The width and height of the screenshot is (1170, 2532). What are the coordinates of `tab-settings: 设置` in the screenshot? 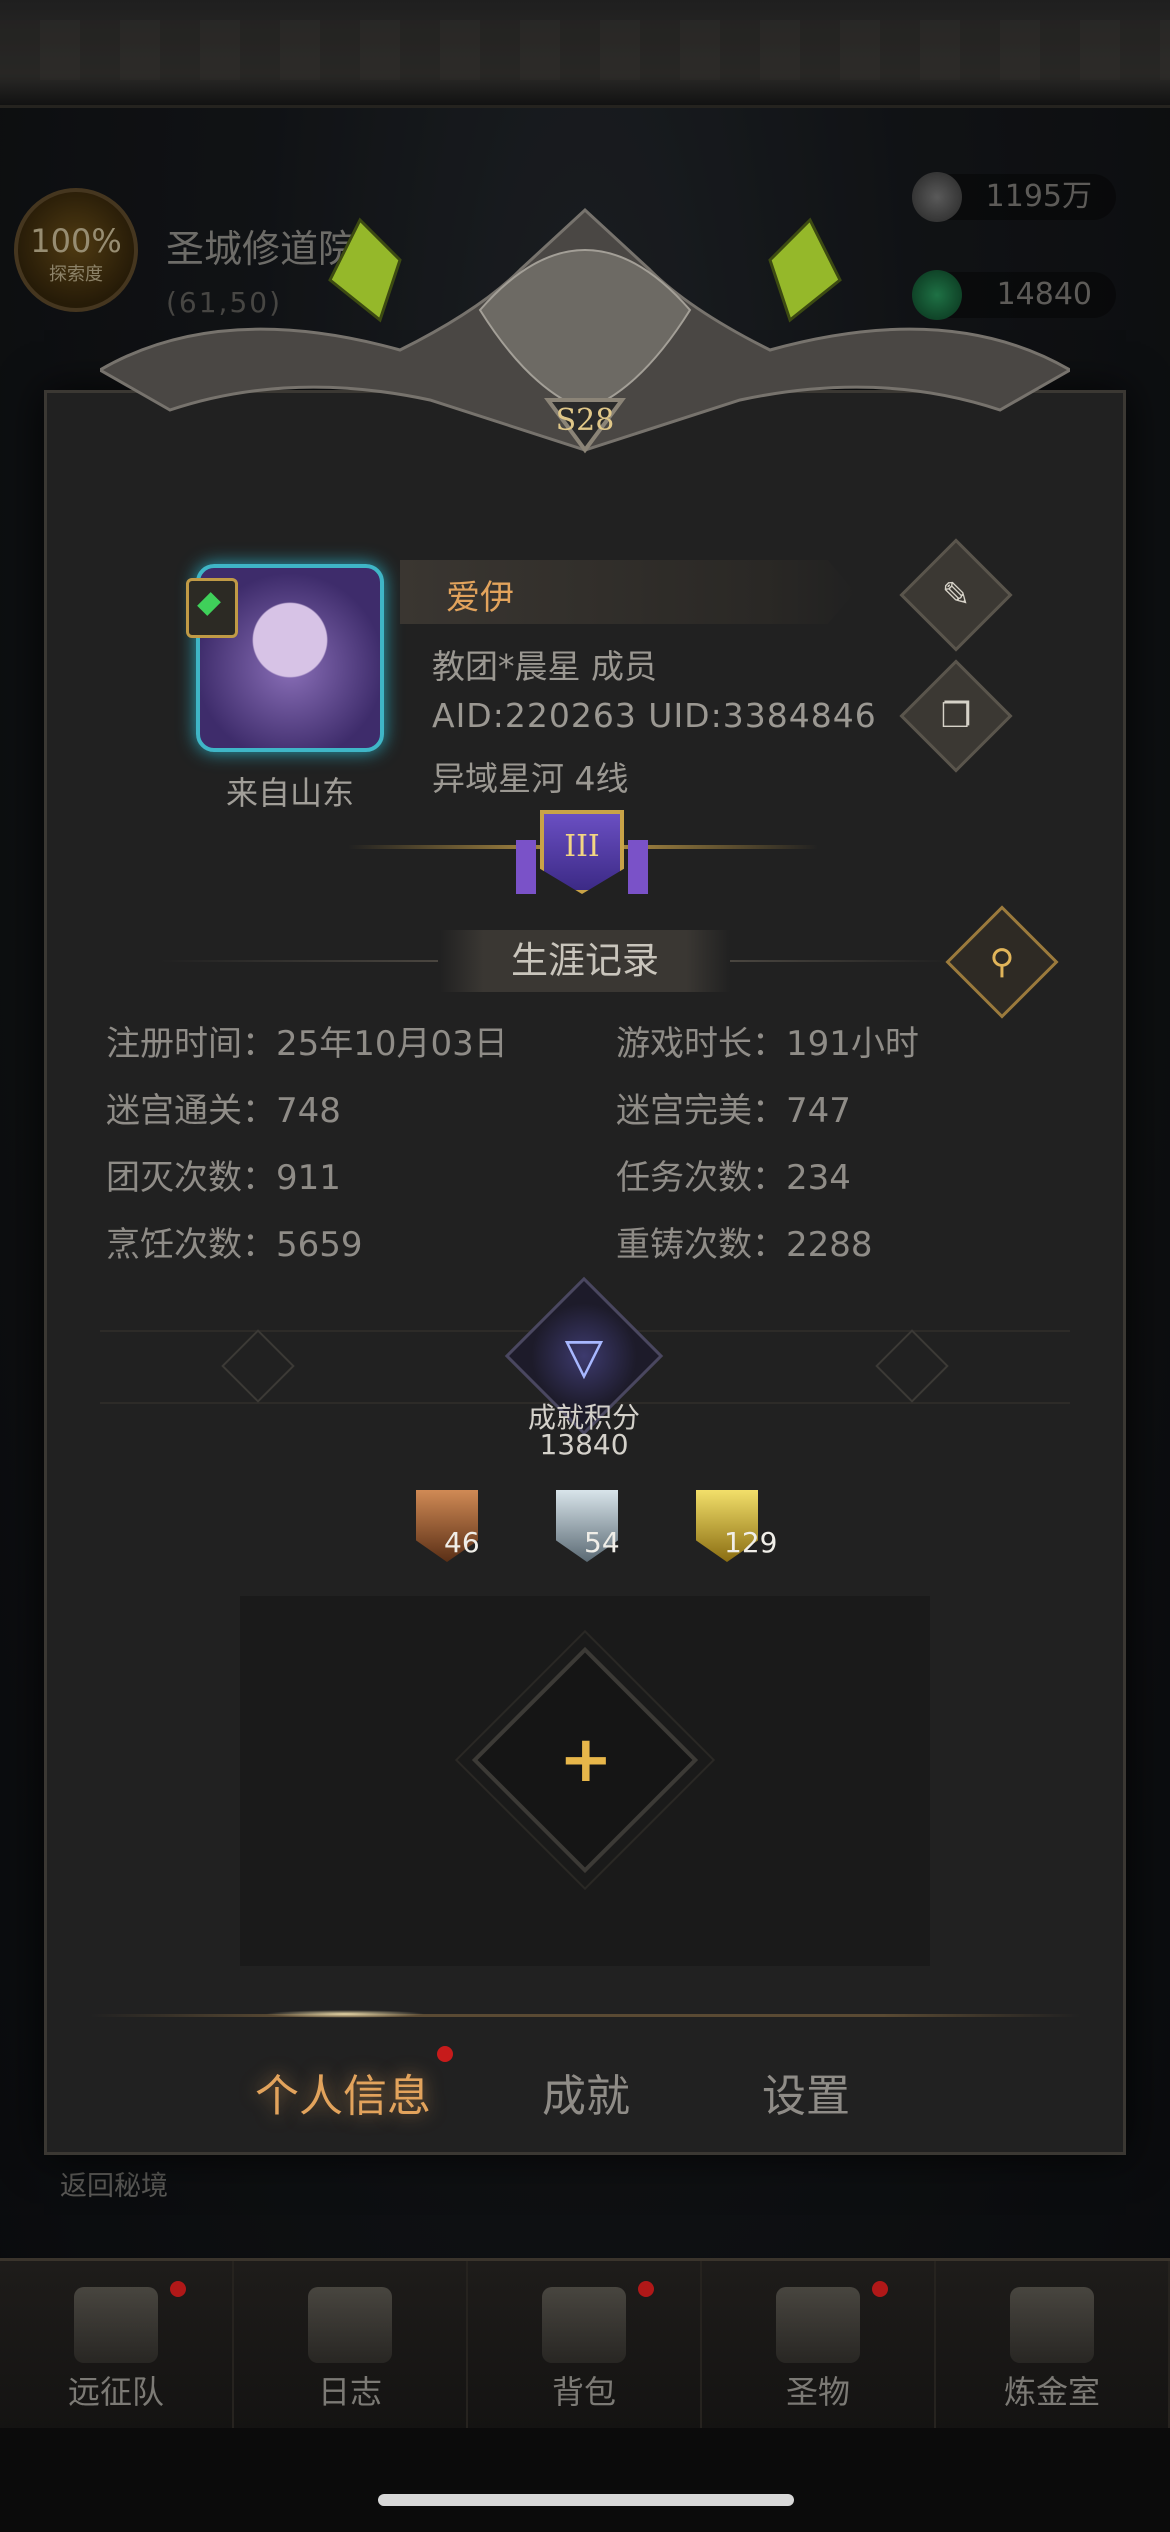 It's located at (806, 2092).